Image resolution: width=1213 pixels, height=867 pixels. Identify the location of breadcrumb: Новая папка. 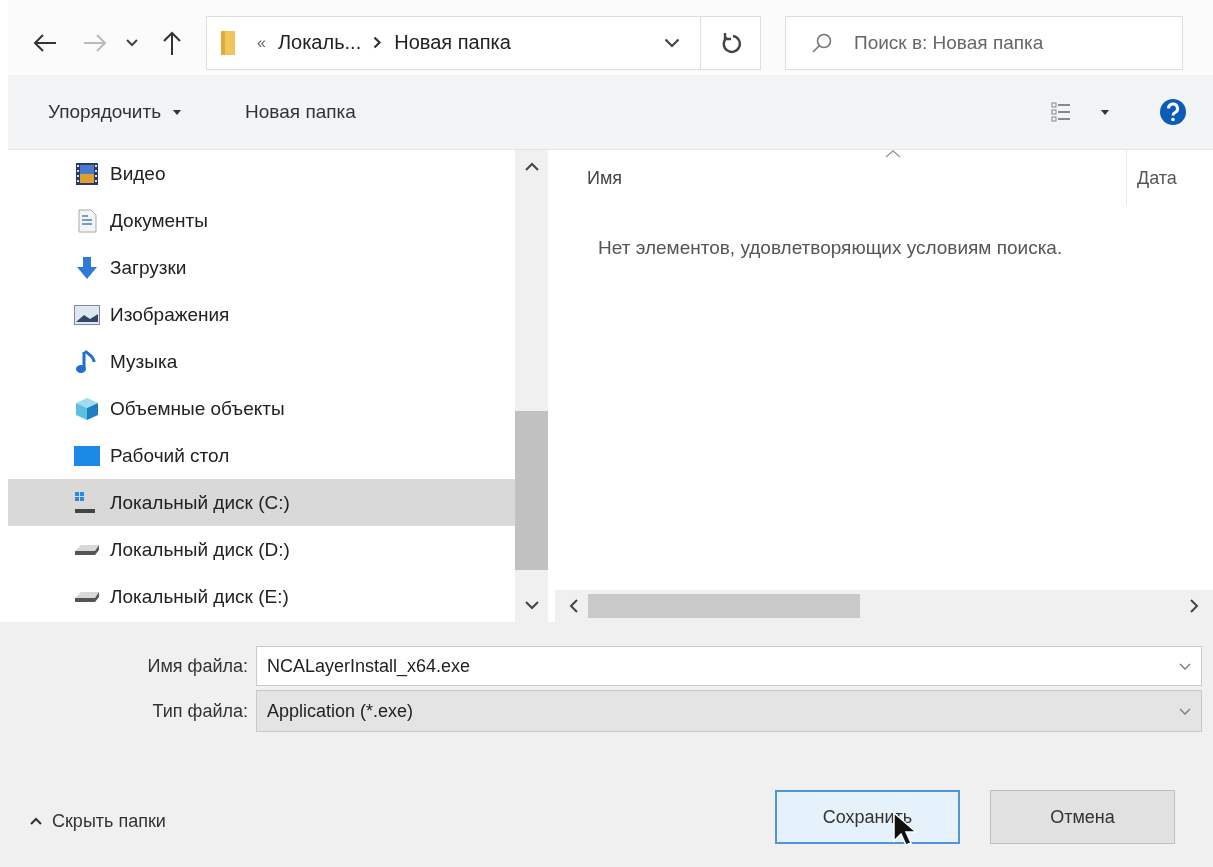
(452, 42).